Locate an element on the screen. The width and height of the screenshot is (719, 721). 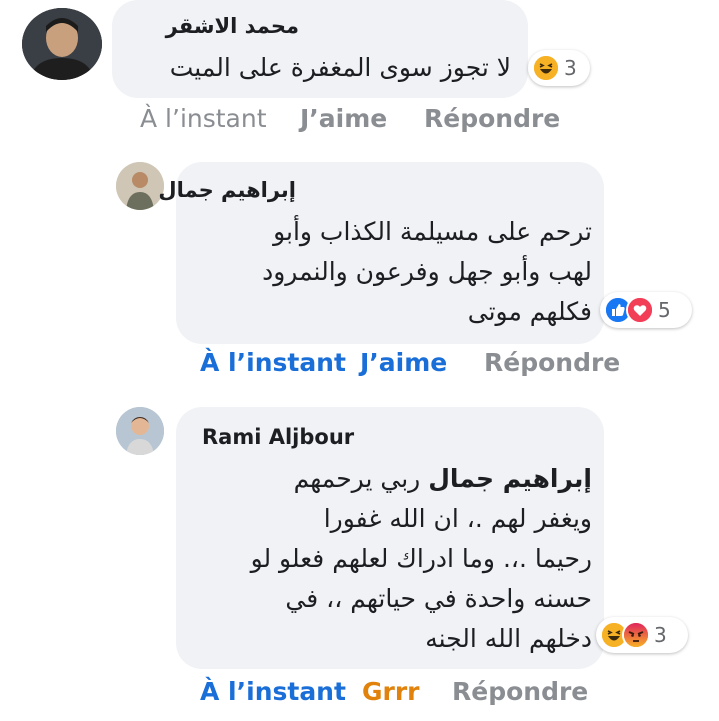
comment-text-line-3: فكلهم موتى is located at coordinates (529, 311).